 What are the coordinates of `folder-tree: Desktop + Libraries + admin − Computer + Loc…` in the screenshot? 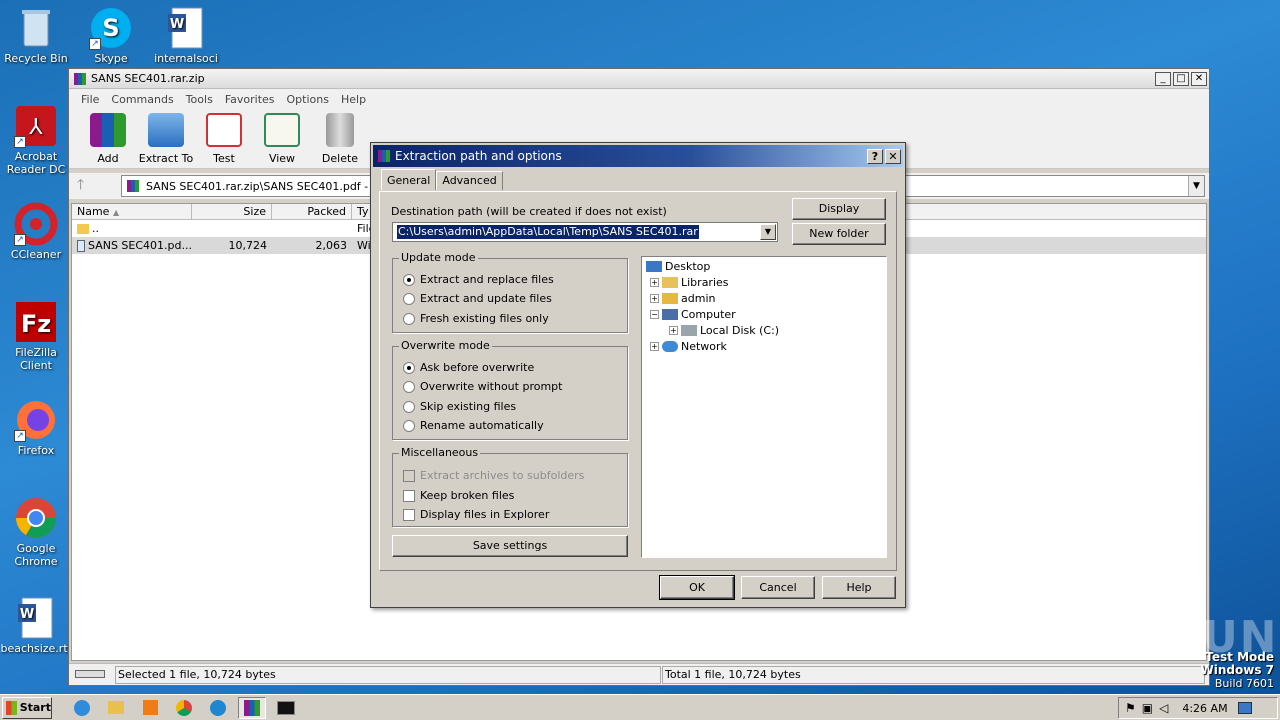 It's located at (764, 407).